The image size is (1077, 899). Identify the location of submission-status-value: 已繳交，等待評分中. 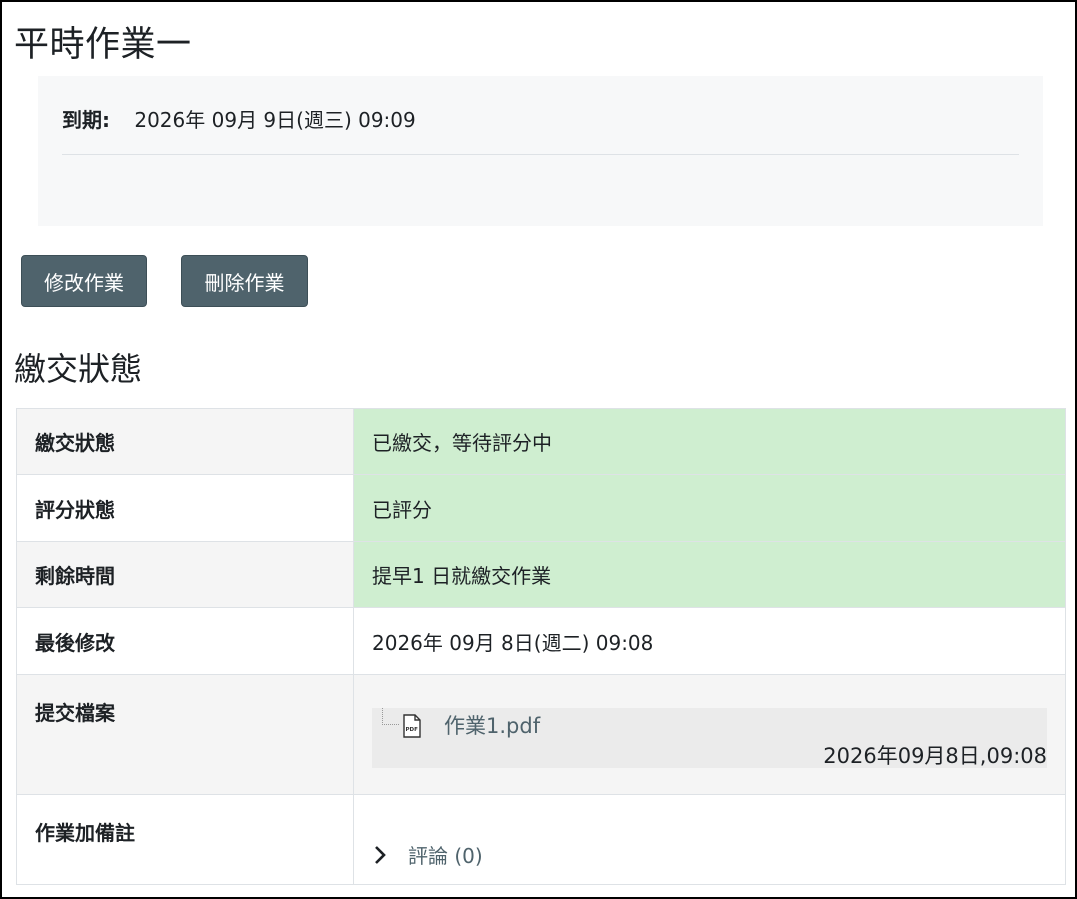
(709, 441).